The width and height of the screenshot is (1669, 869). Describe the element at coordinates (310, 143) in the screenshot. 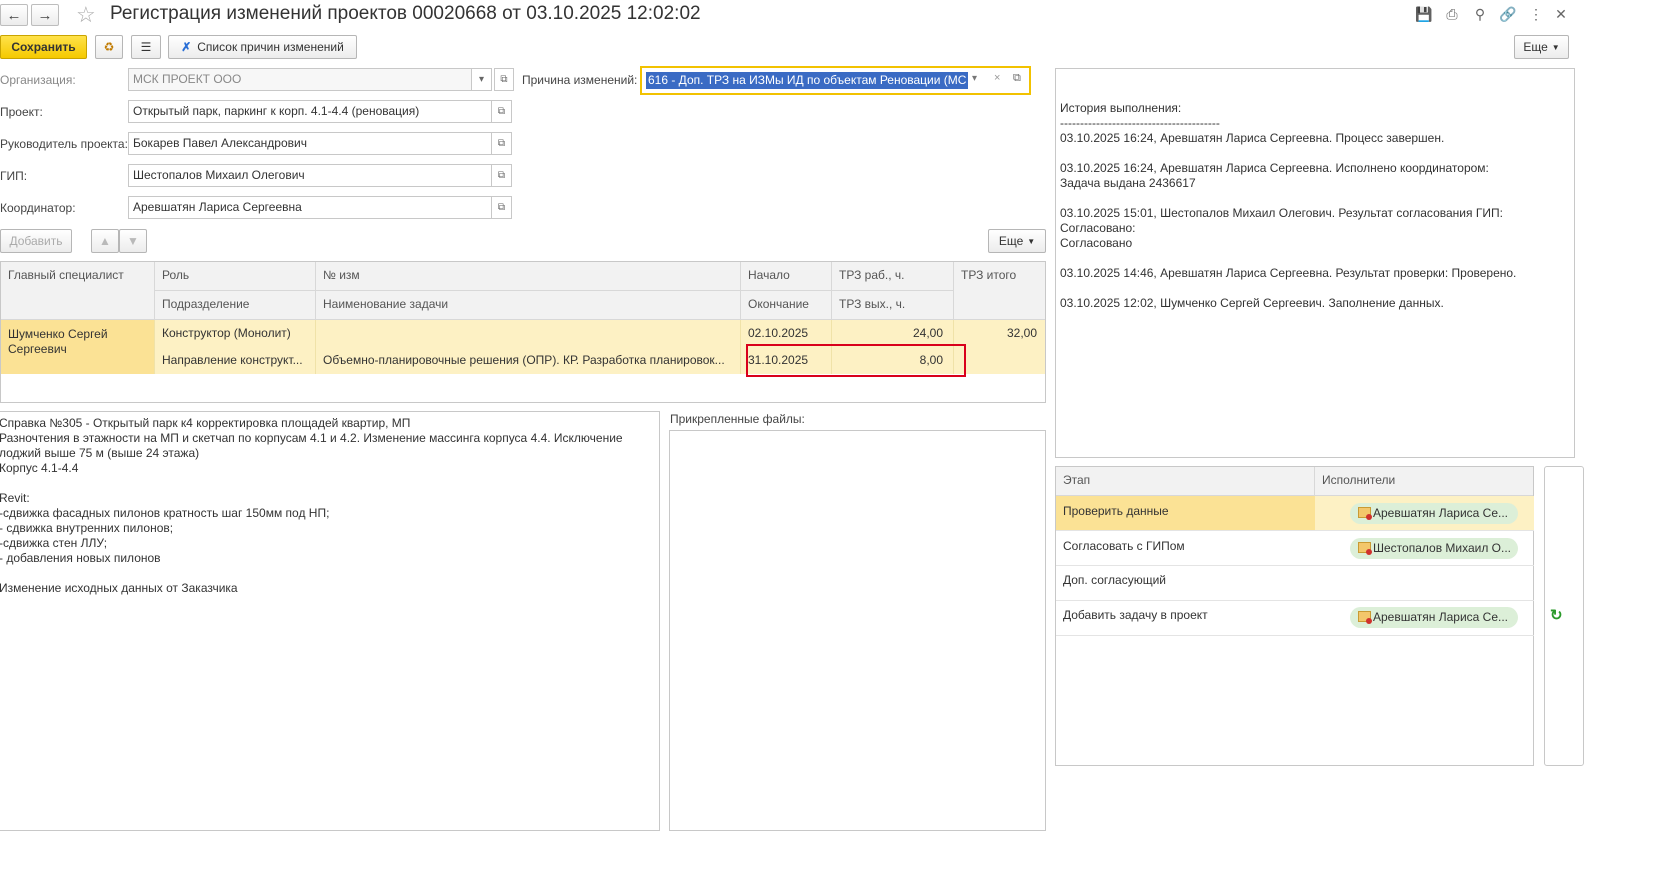

I see `project-manager-field: Бокарев Павел Александрович` at that location.